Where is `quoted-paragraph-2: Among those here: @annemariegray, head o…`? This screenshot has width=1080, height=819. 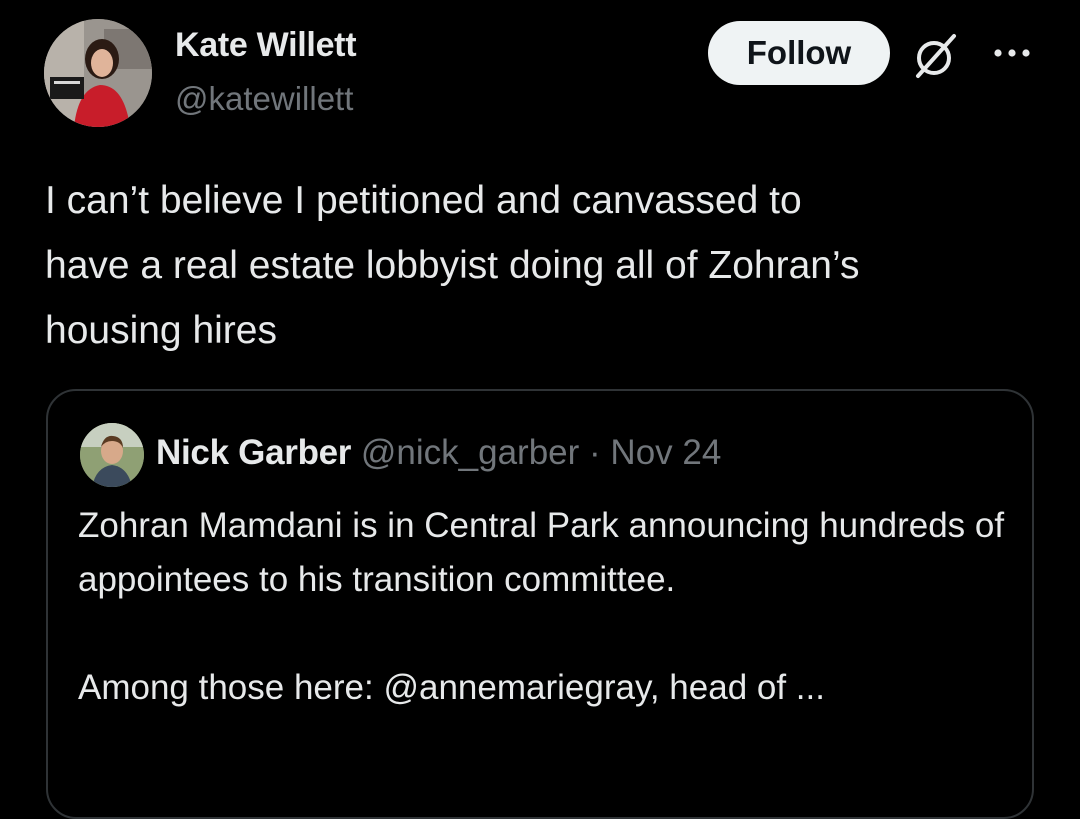
quoted-paragraph-2: Among those here: @annemariegray, head o… is located at coordinates (451, 687).